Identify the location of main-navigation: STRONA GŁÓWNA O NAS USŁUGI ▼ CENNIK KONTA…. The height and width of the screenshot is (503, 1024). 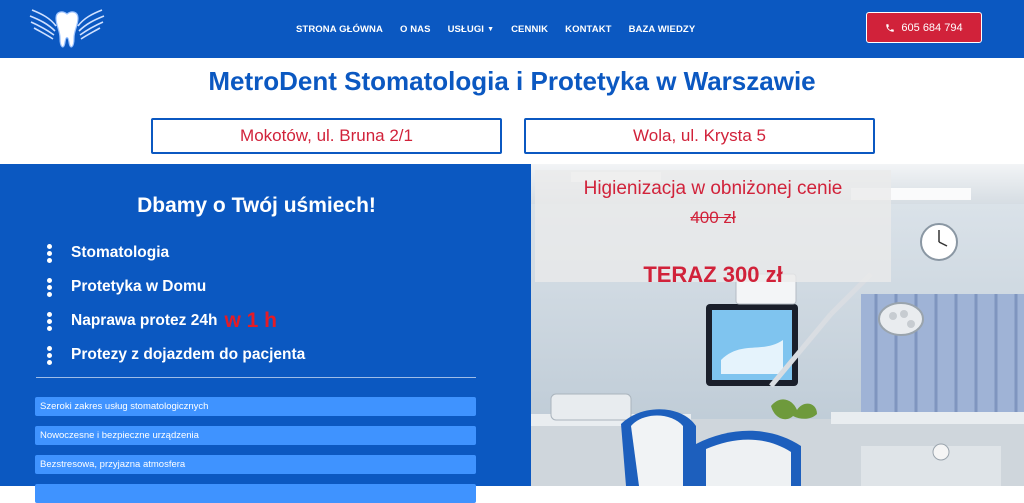
(504, 29).